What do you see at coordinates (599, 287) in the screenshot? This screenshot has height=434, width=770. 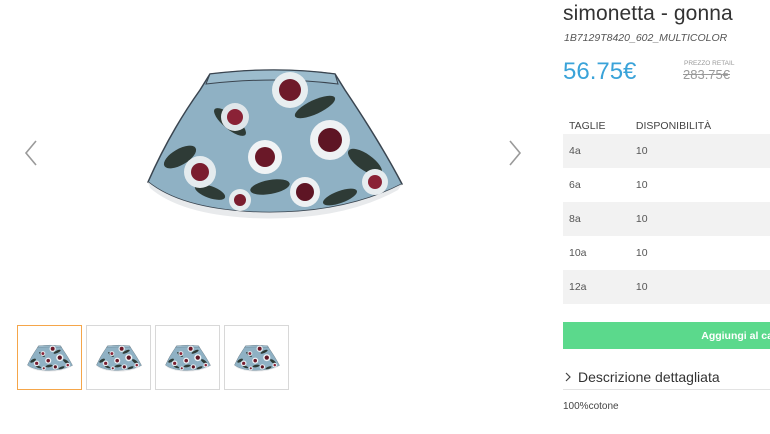 I see `size-cell: 12a` at bounding box center [599, 287].